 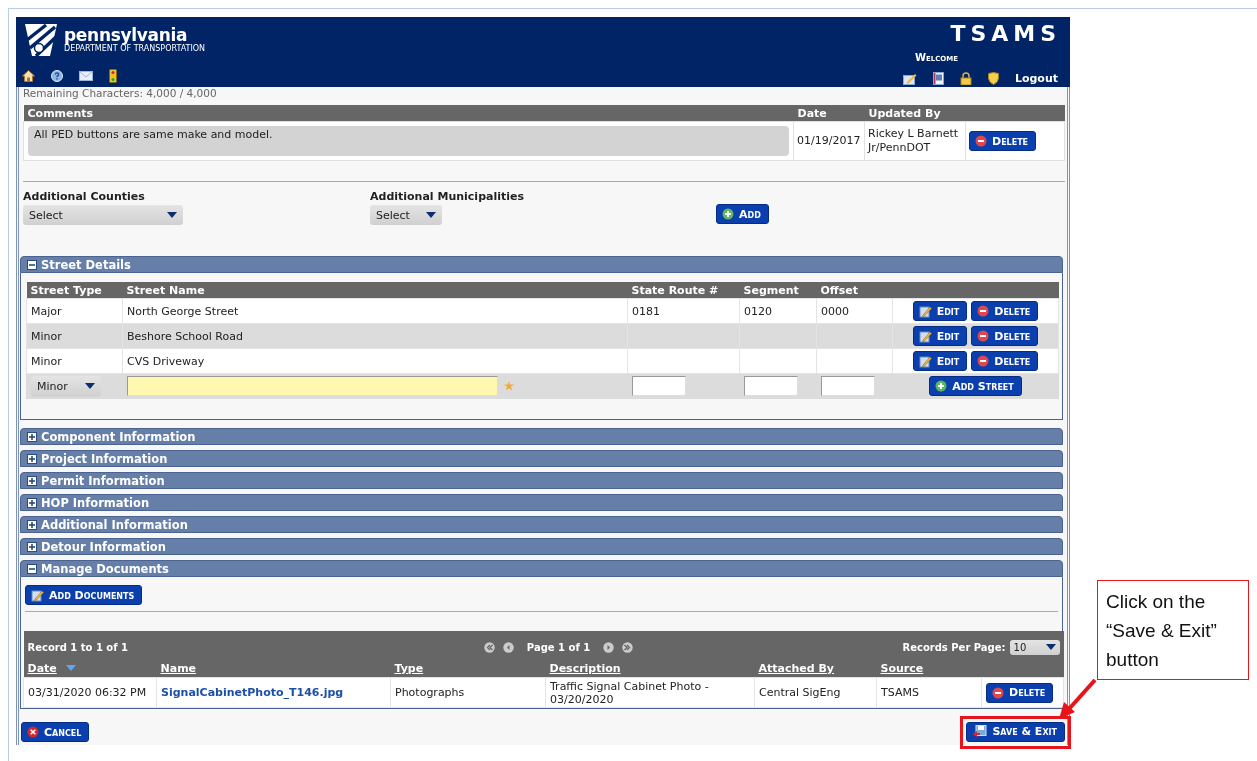 What do you see at coordinates (975, 386) in the screenshot?
I see `add-street-button: Add Street` at bounding box center [975, 386].